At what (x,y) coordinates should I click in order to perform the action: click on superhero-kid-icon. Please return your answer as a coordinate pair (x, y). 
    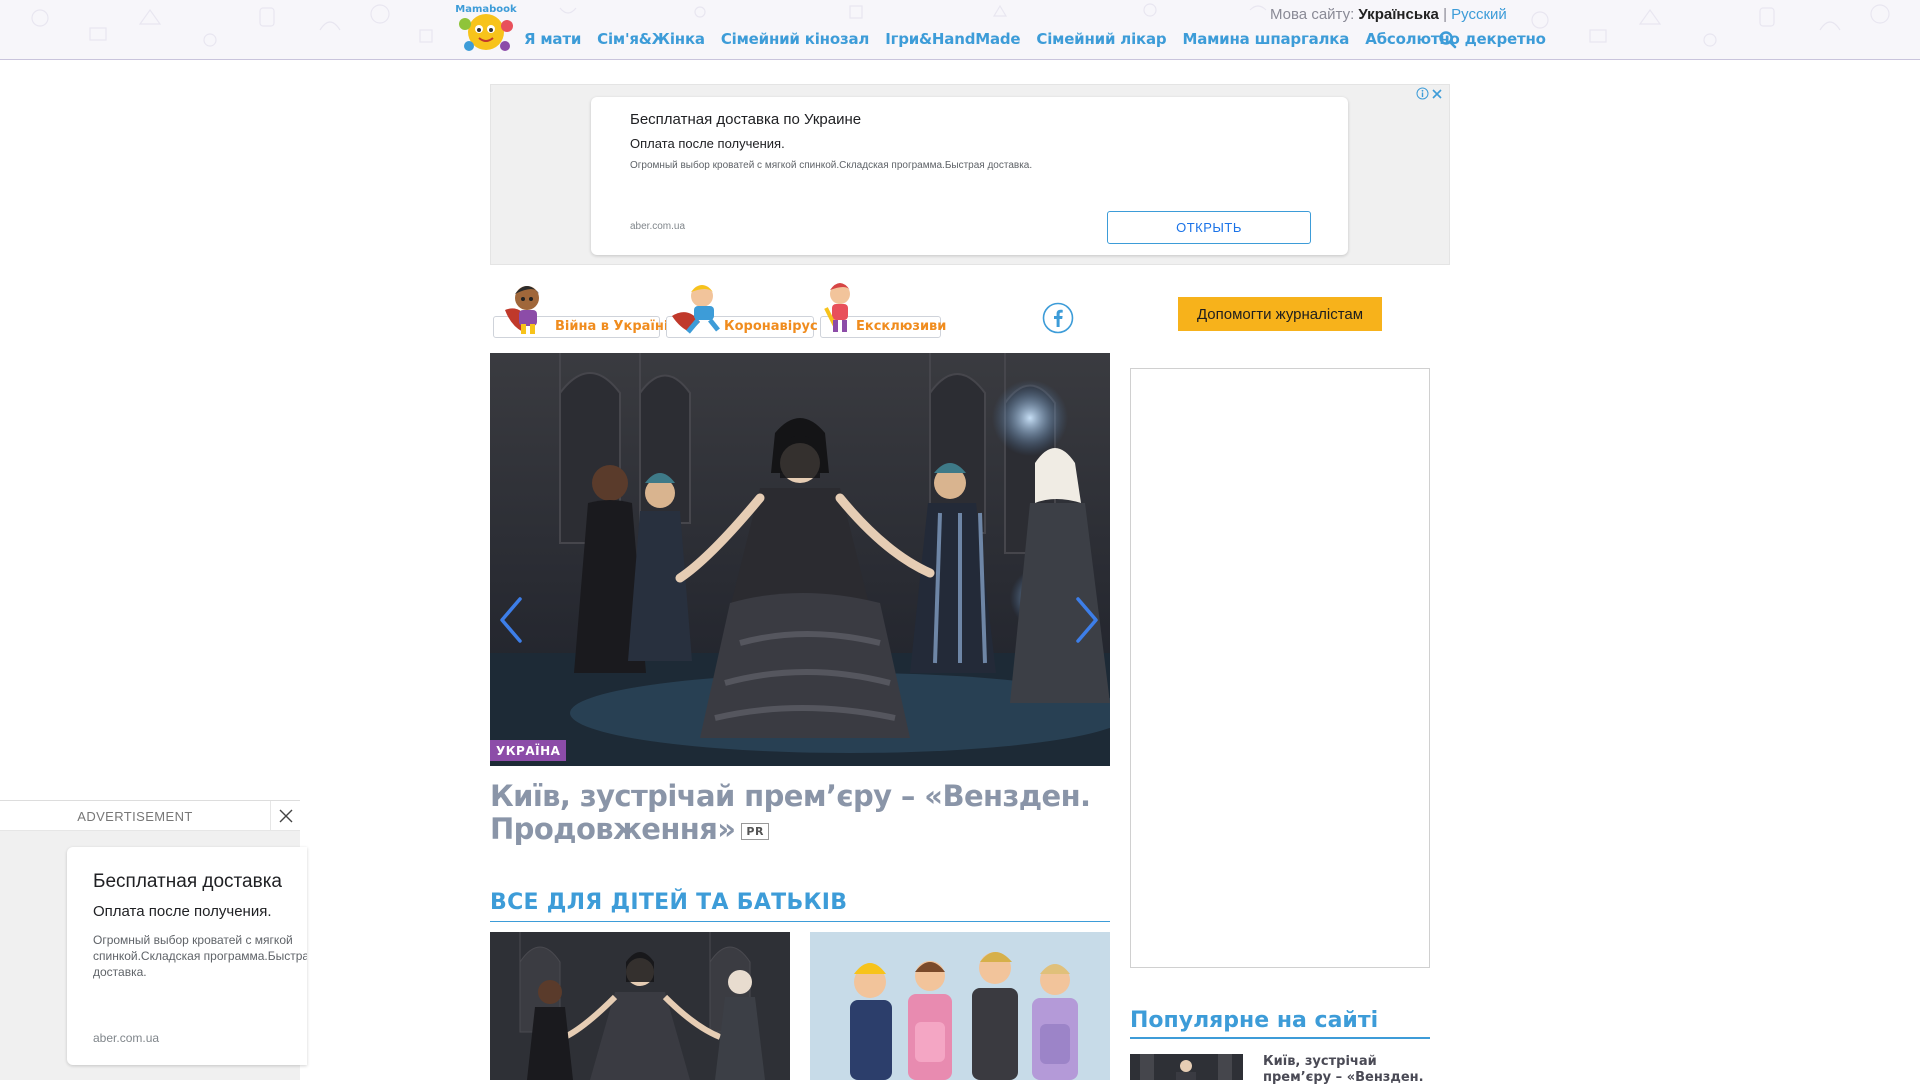
    Looking at the image, I should click on (837, 307).